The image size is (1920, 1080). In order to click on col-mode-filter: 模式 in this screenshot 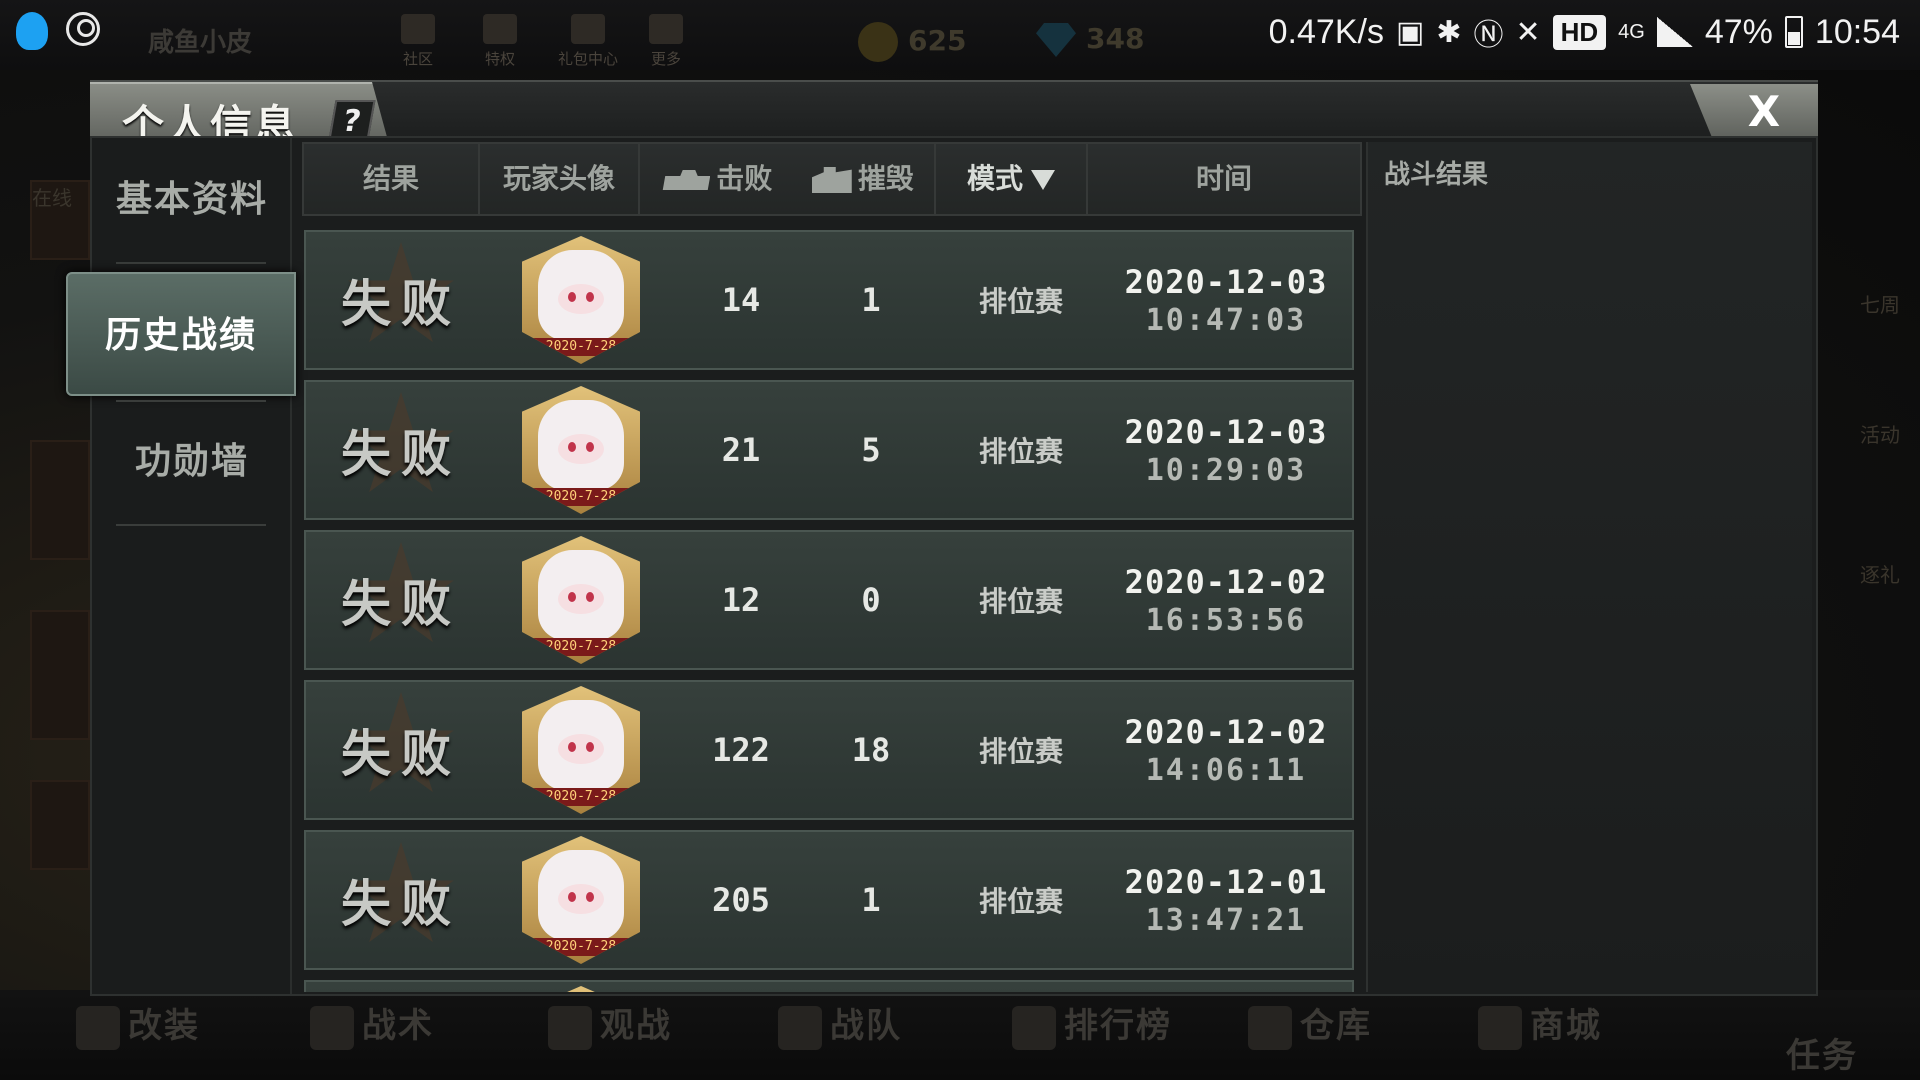, I will do `click(1012, 179)`.